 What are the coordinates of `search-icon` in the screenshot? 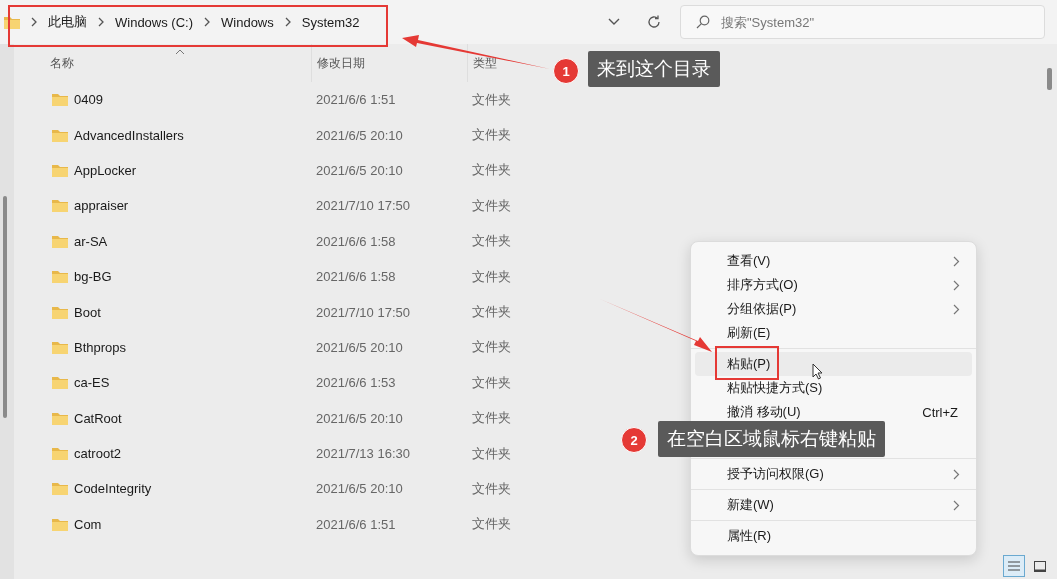 It's located at (703, 22).